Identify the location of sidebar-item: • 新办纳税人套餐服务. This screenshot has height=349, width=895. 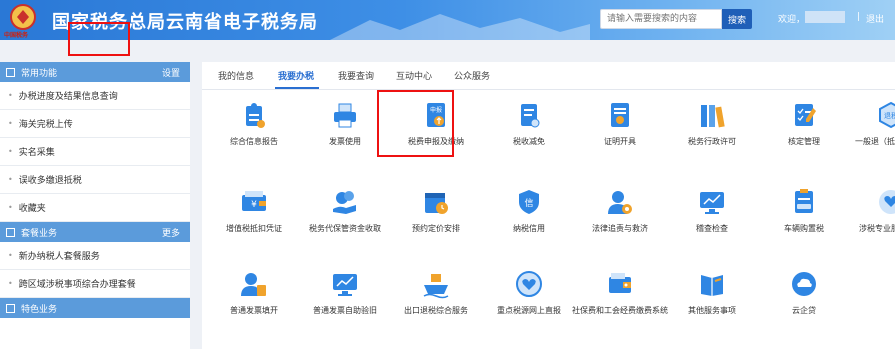
(95, 256).